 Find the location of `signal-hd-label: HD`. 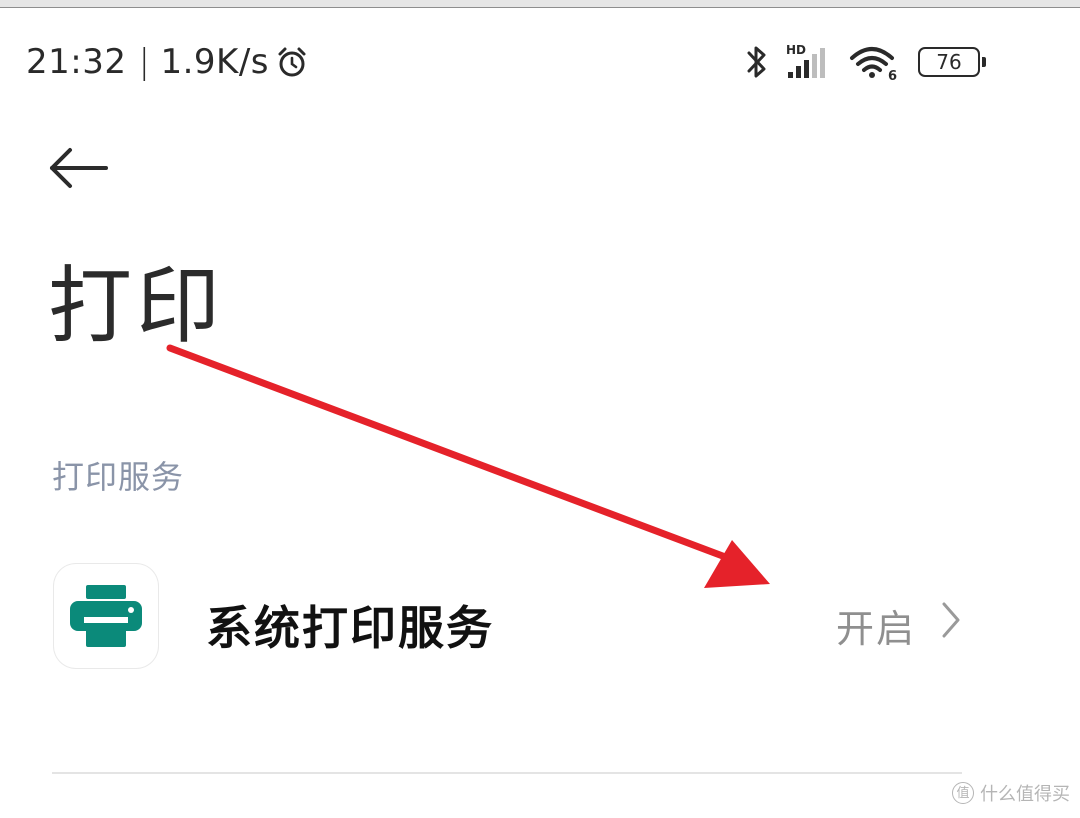

signal-hd-label: HD is located at coordinates (796, 50).